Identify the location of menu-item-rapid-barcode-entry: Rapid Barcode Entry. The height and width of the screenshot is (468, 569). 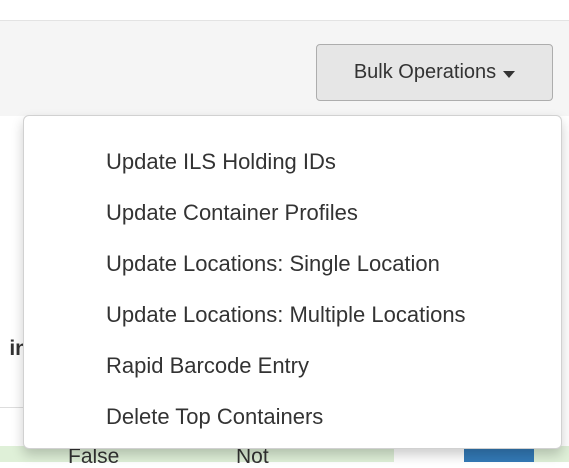
(312, 365).